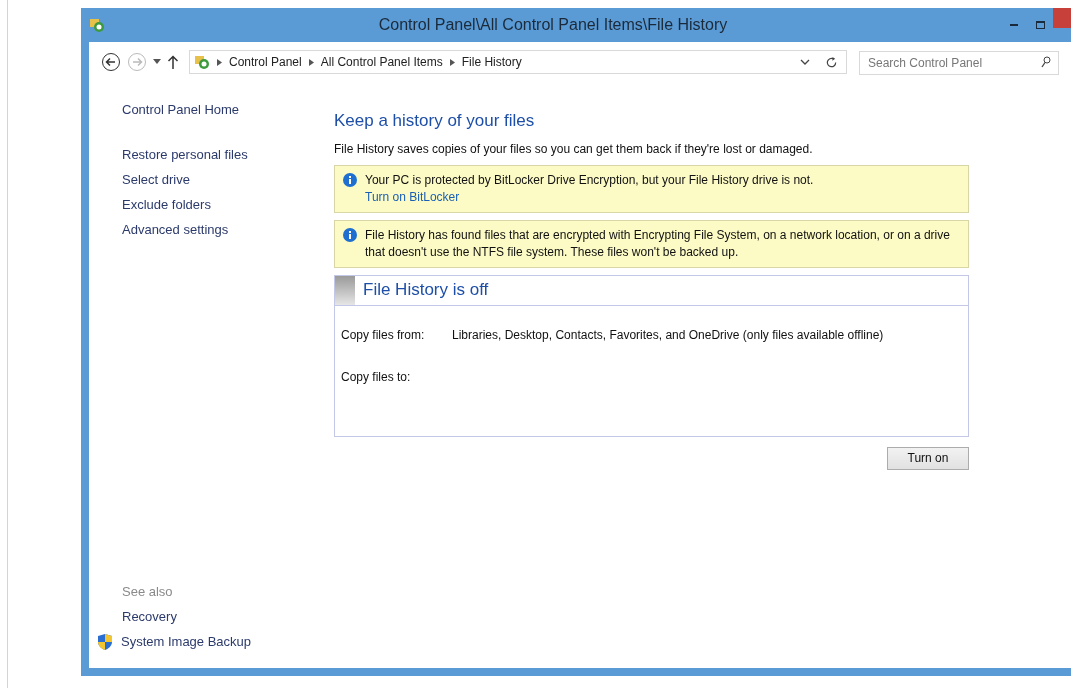 The image size is (1071, 688). Describe the element at coordinates (589, 180) in the screenshot. I see `banner-text: Your PC is protected by BitLocker Drive Encryption, but your File History drive is not.` at that location.